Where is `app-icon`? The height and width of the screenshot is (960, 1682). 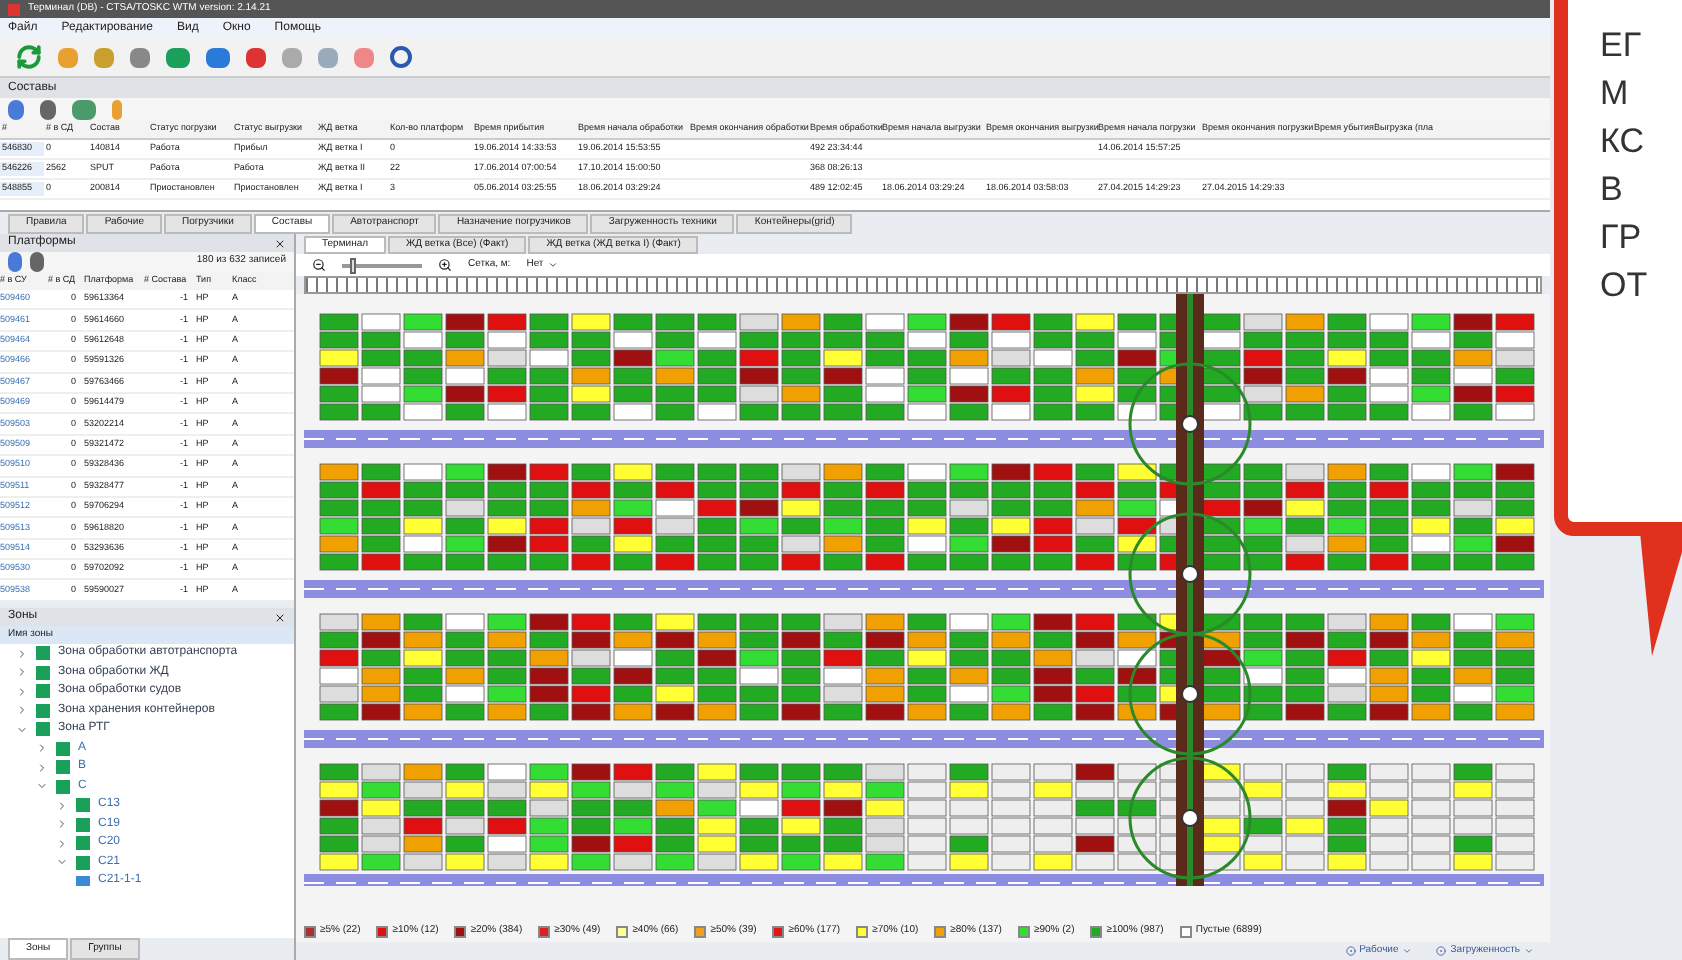 app-icon is located at coordinates (14, 9).